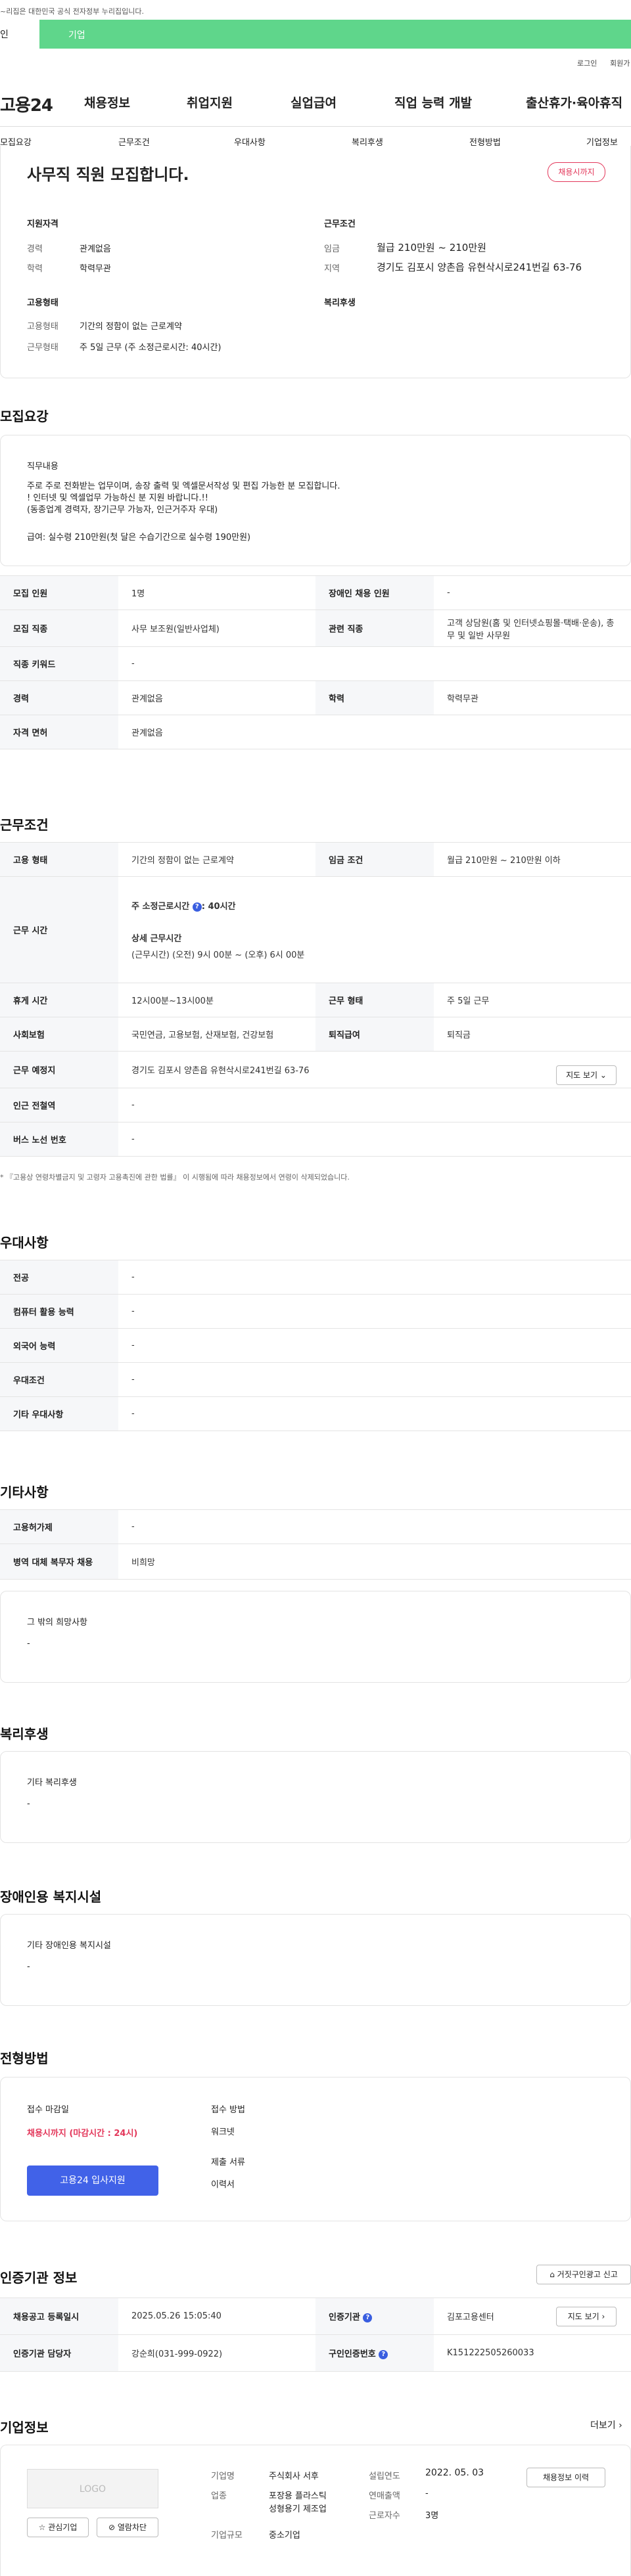 This screenshot has height=2576, width=631. Describe the element at coordinates (375, 592) in the screenshot. I see `row-label: 장애인 채용 인원` at that location.